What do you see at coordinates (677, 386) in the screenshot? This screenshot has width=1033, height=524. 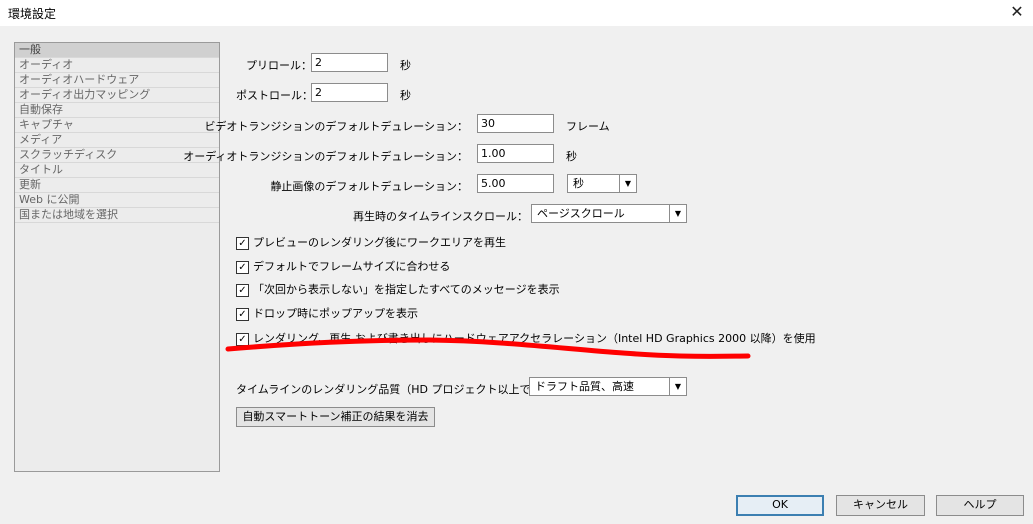 I see `chevron-down-icon: ▼` at bounding box center [677, 386].